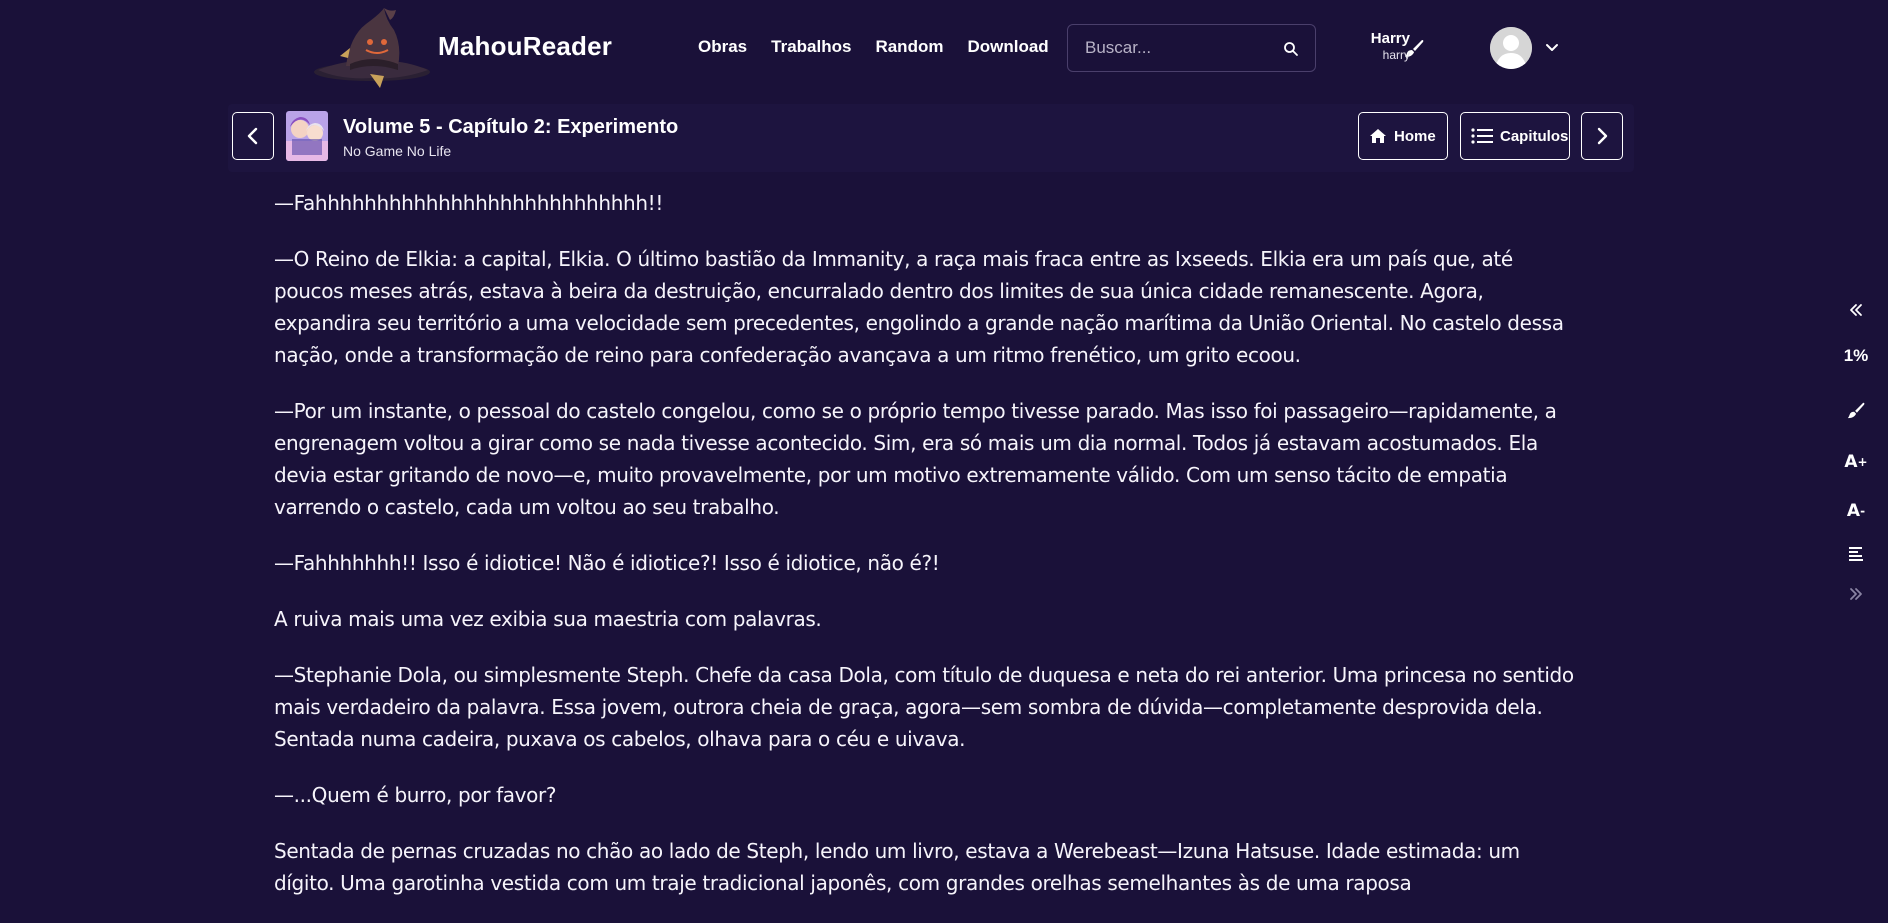 The image size is (1888, 923). What do you see at coordinates (1482, 136) in the screenshot?
I see `list-icon` at bounding box center [1482, 136].